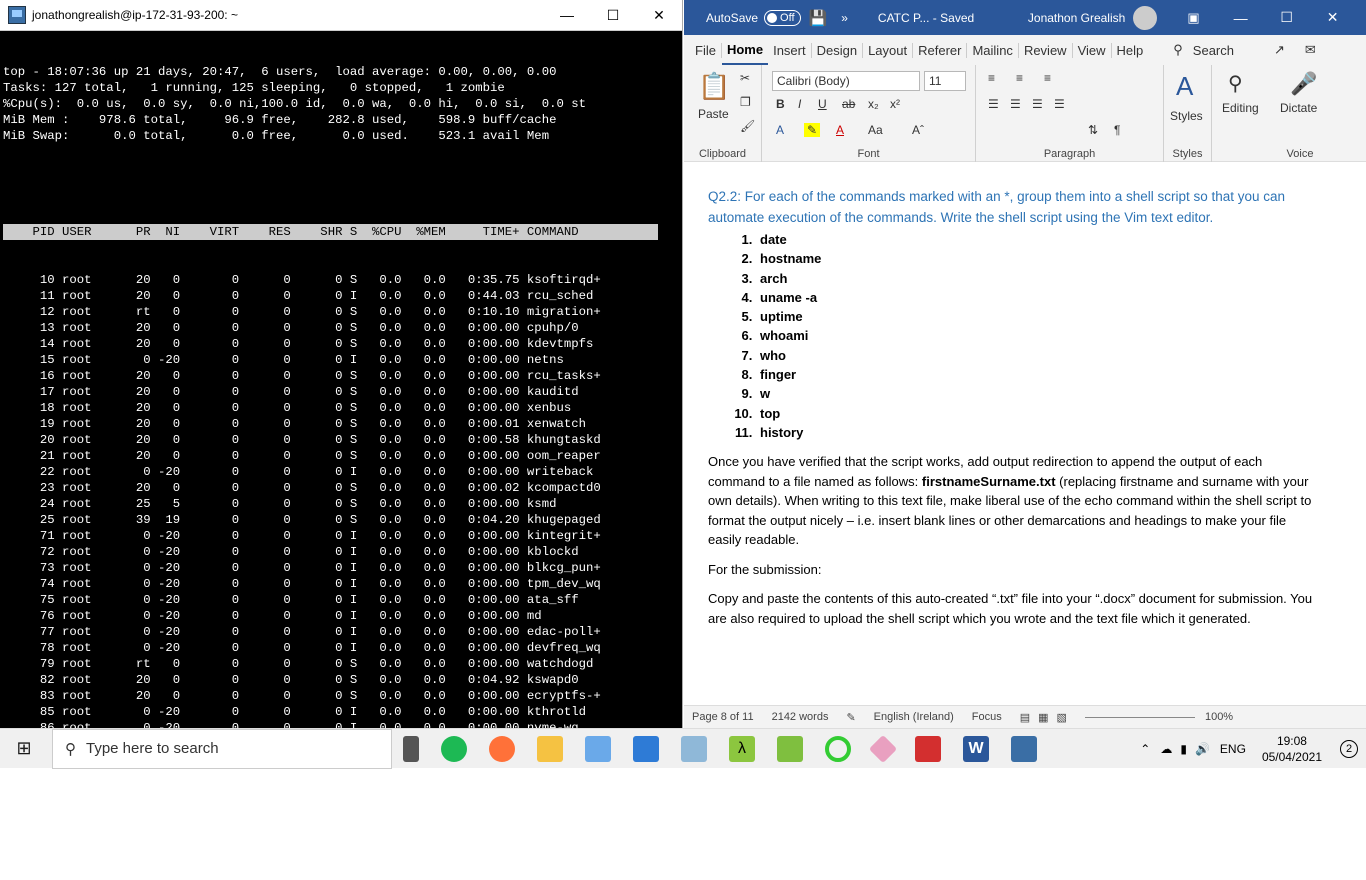 This screenshot has height=880, width=1366. I want to click on clock: 19:08 05/04/2021, so click(1292, 749).